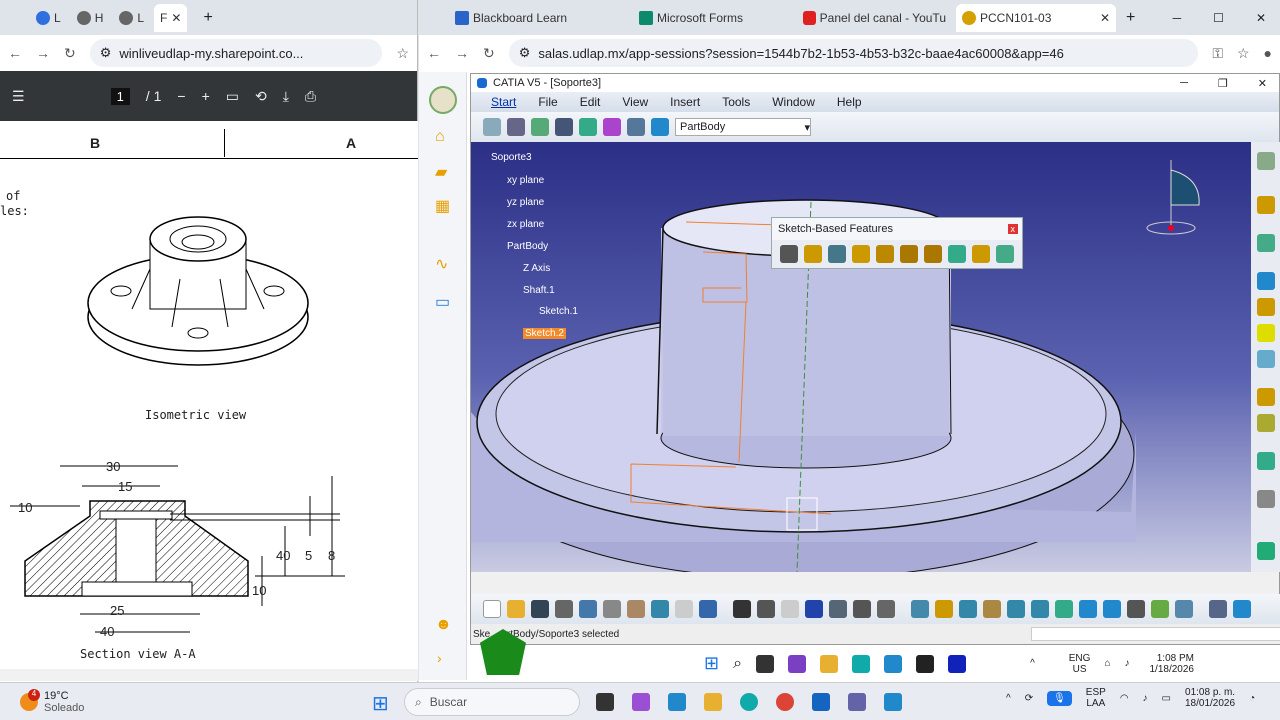  I want to click on windows-icon: ⊞, so click(711, 663).